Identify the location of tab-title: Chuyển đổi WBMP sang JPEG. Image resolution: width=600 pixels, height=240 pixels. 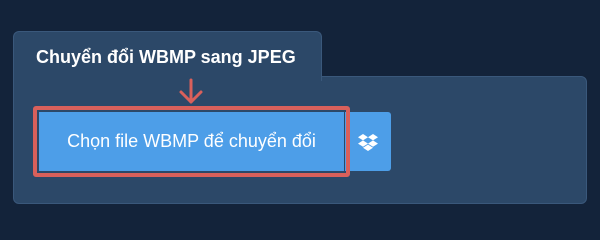
(166, 57).